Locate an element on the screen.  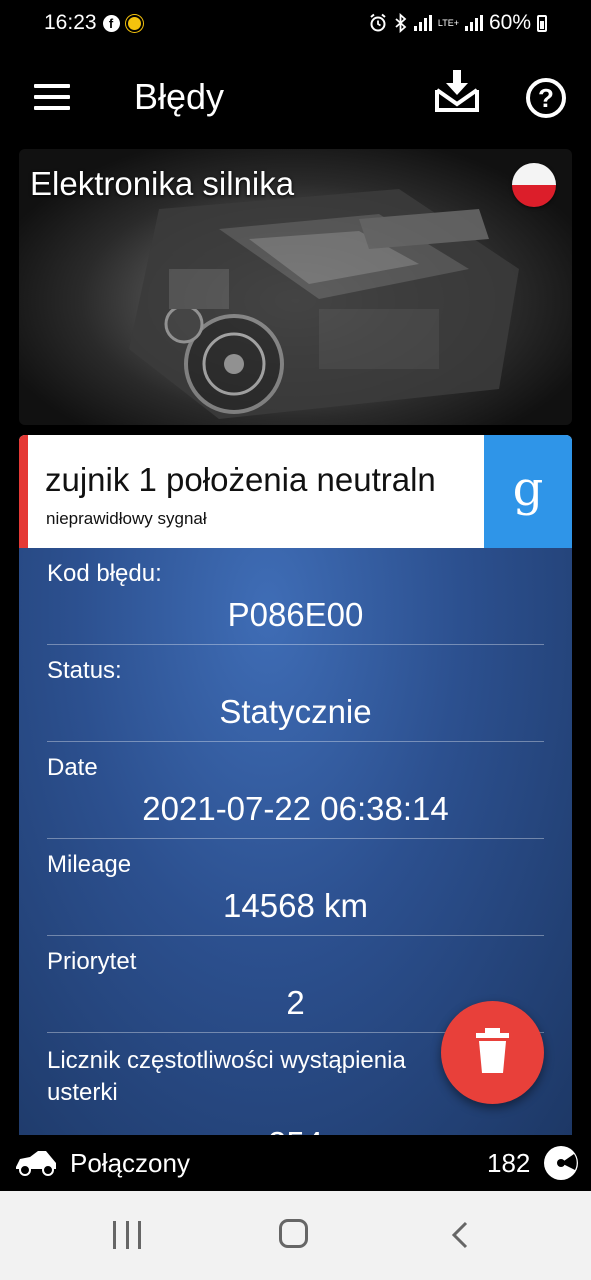
google-search-button: g is located at coordinates (528, 491).